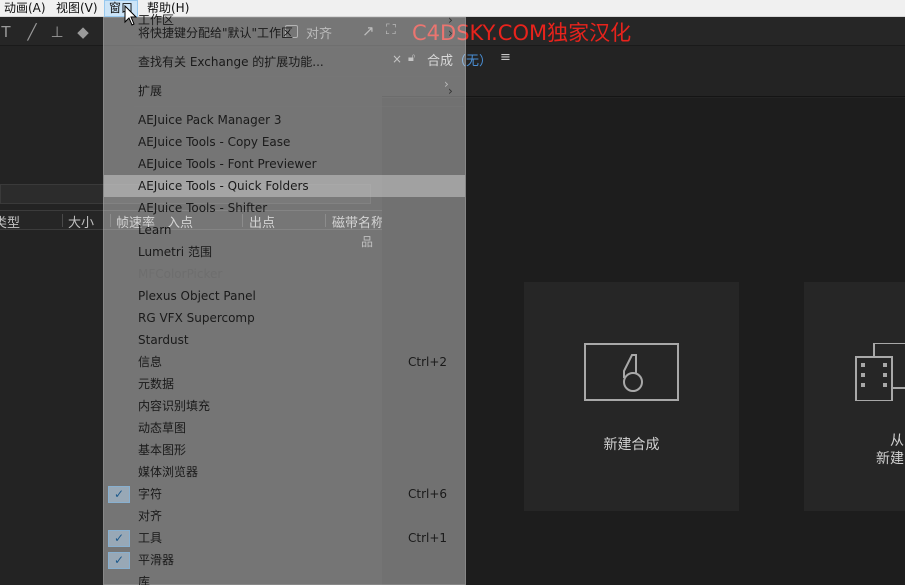 Image resolution: width=905 pixels, height=585 pixels. Describe the element at coordinates (150, 494) in the screenshot. I see `menu-item-label: 字符` at that location.